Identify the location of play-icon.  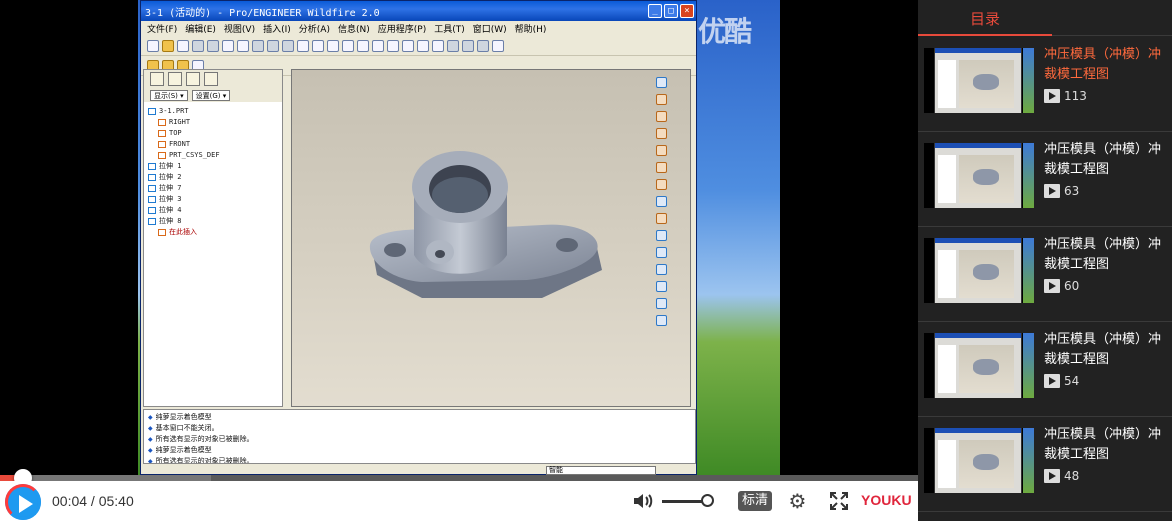
(23, 502).